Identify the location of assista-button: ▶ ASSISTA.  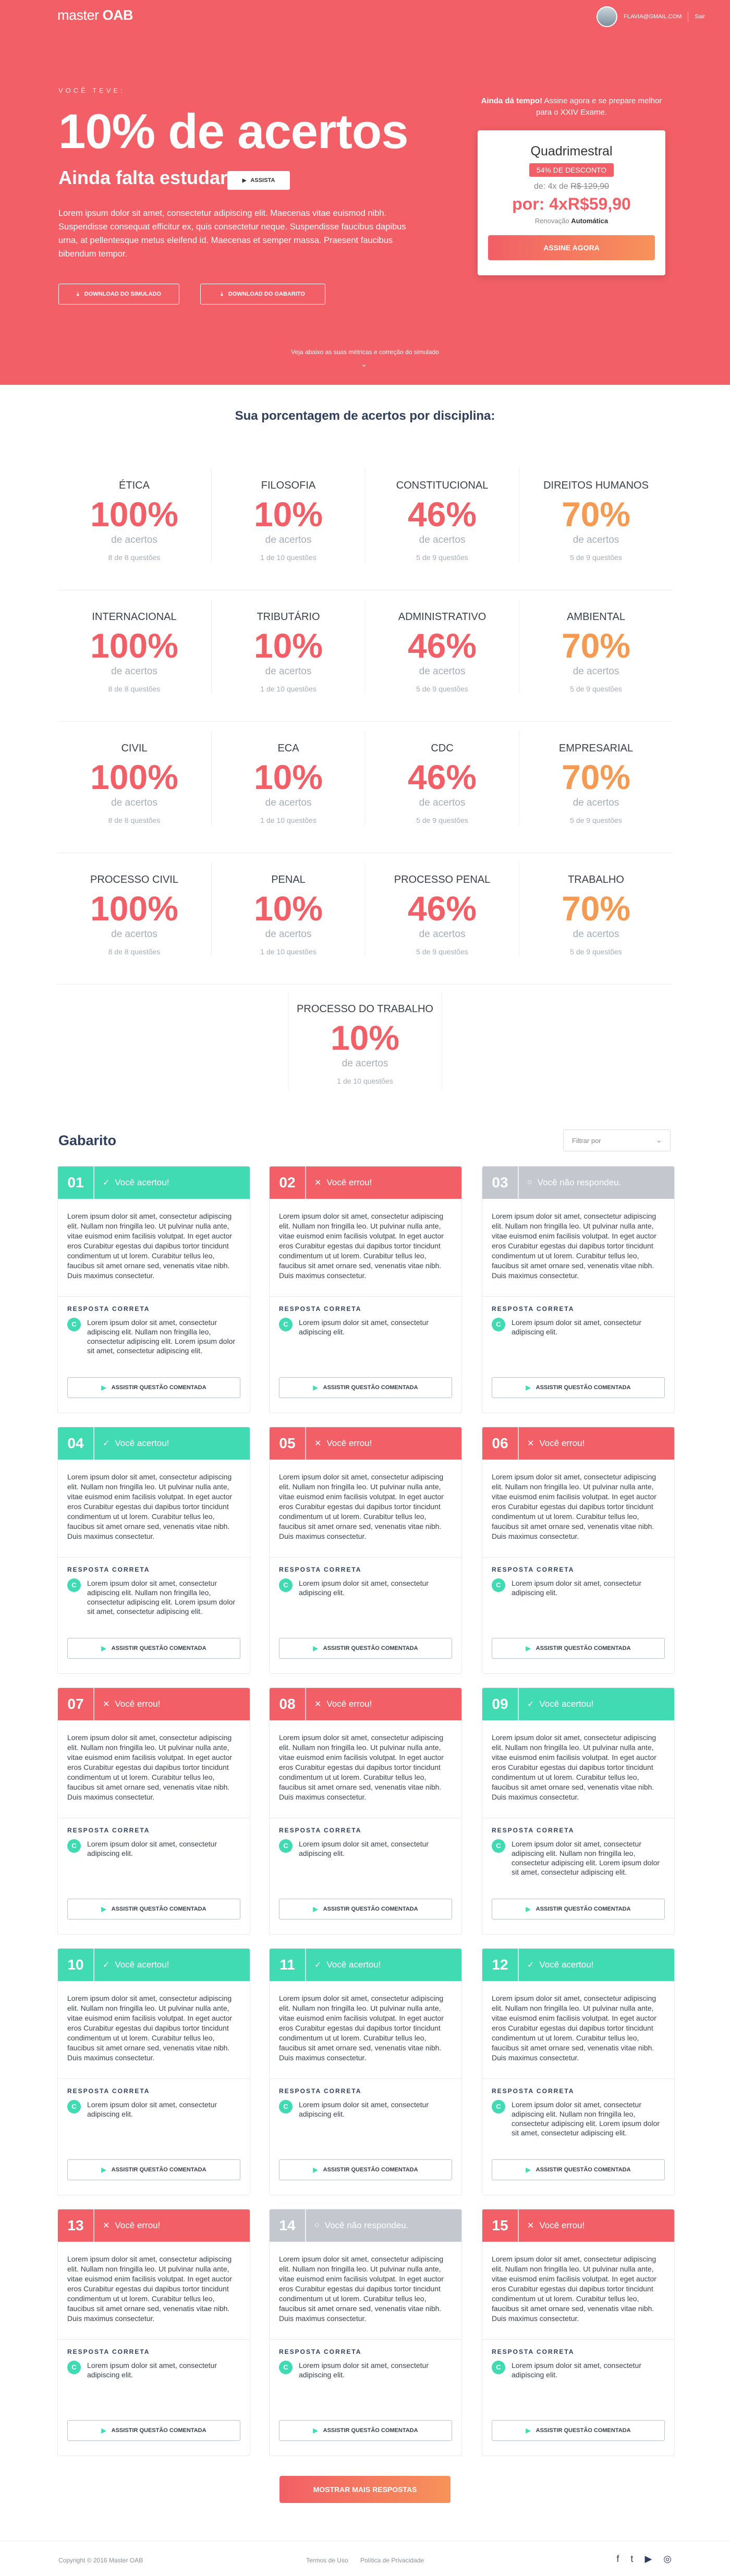
(258, 180).